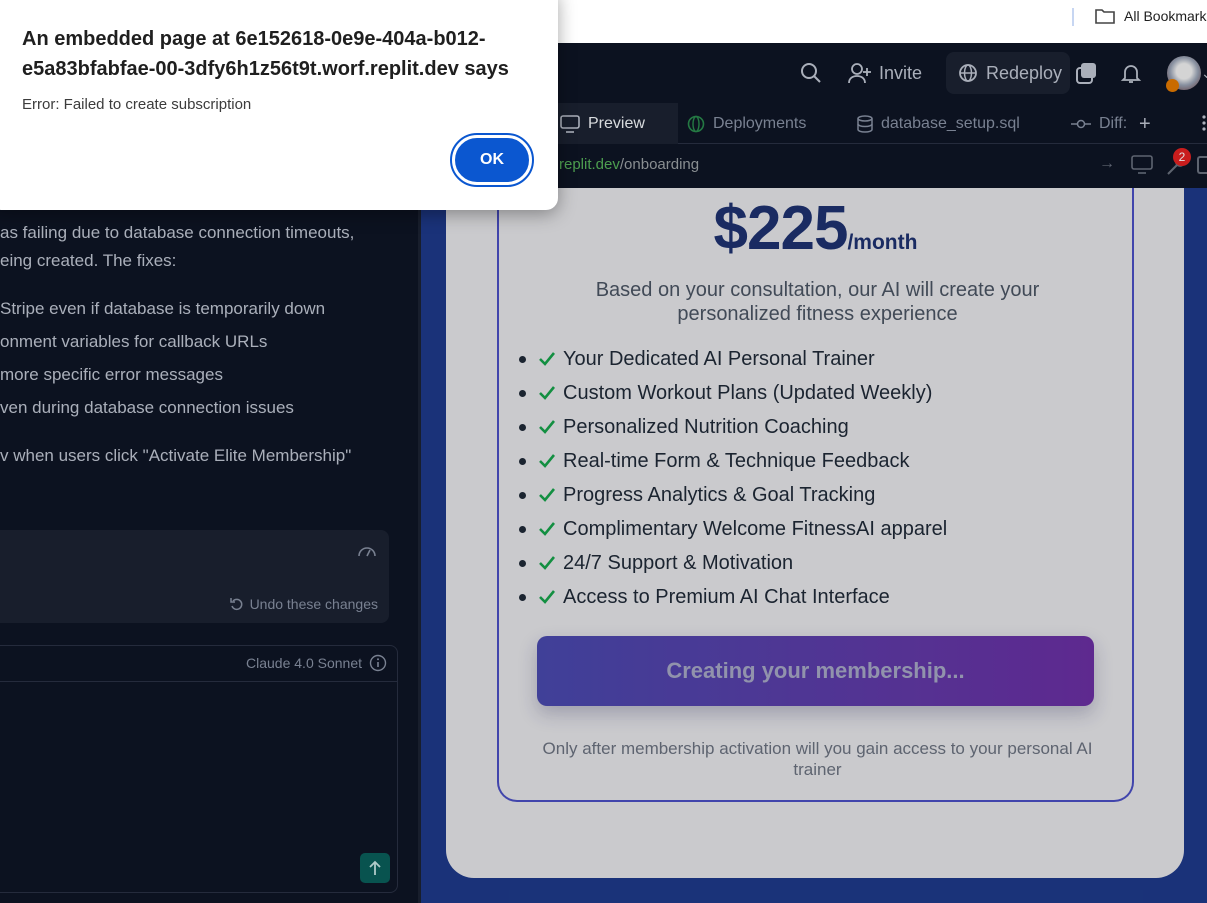 This screenshot has height=903, width=1207. What do you see at coordinates (1165, 16) in the screenshot?
I see `all-bookmarks-label: All Bookmarks` at bounding box center [1165, 16].